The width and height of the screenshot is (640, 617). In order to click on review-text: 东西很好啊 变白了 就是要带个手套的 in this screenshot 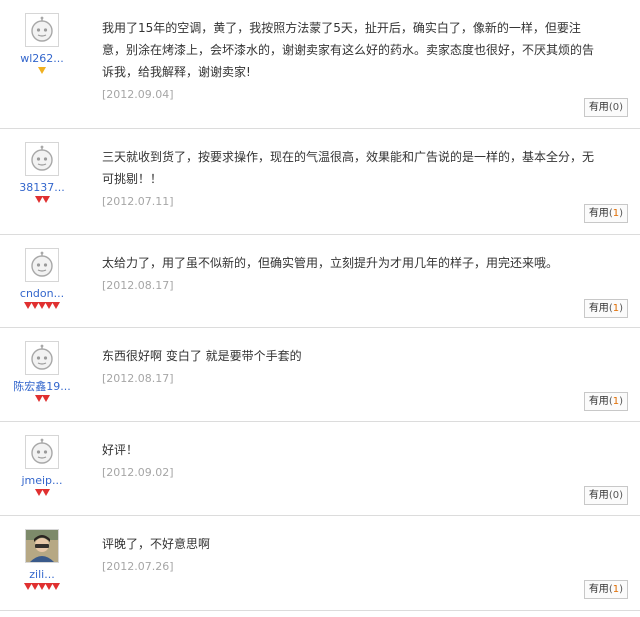, I will do `click(202, 356)`.